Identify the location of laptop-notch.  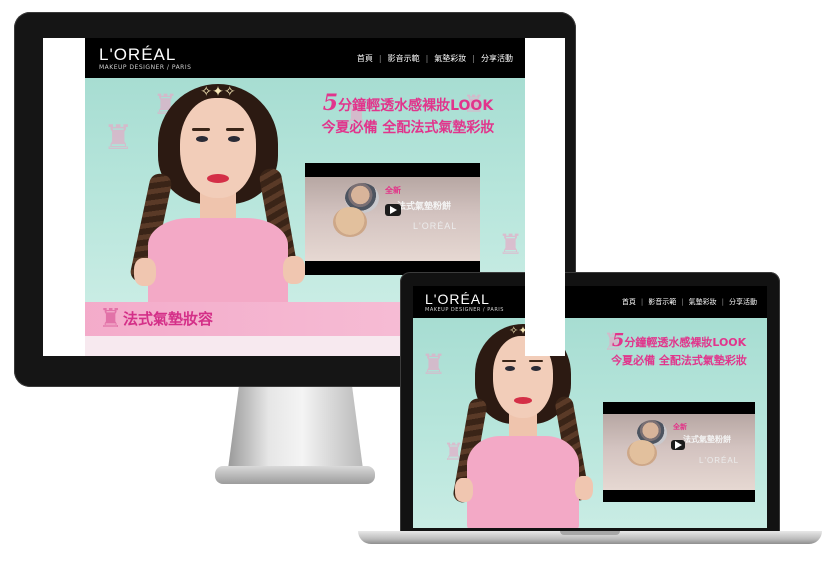
(590, 533).